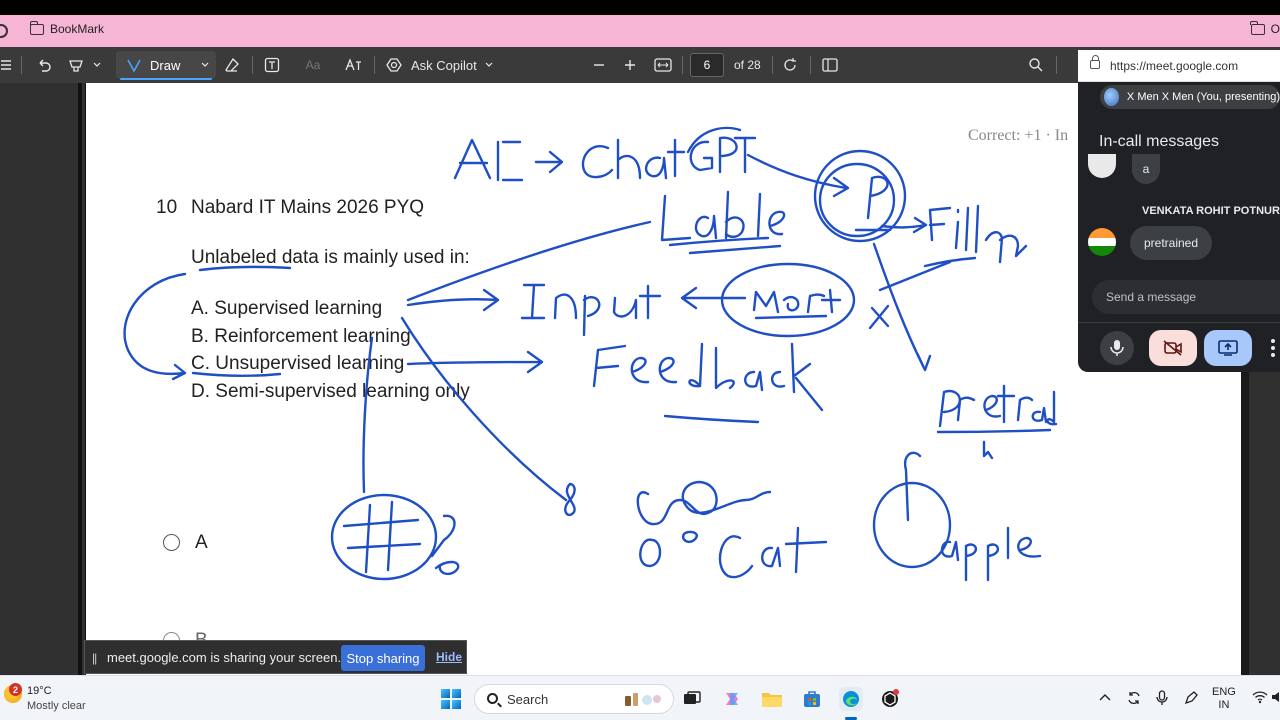  I want to click on meet-url-bar: https://meet.google.com, so click(1179, 66).